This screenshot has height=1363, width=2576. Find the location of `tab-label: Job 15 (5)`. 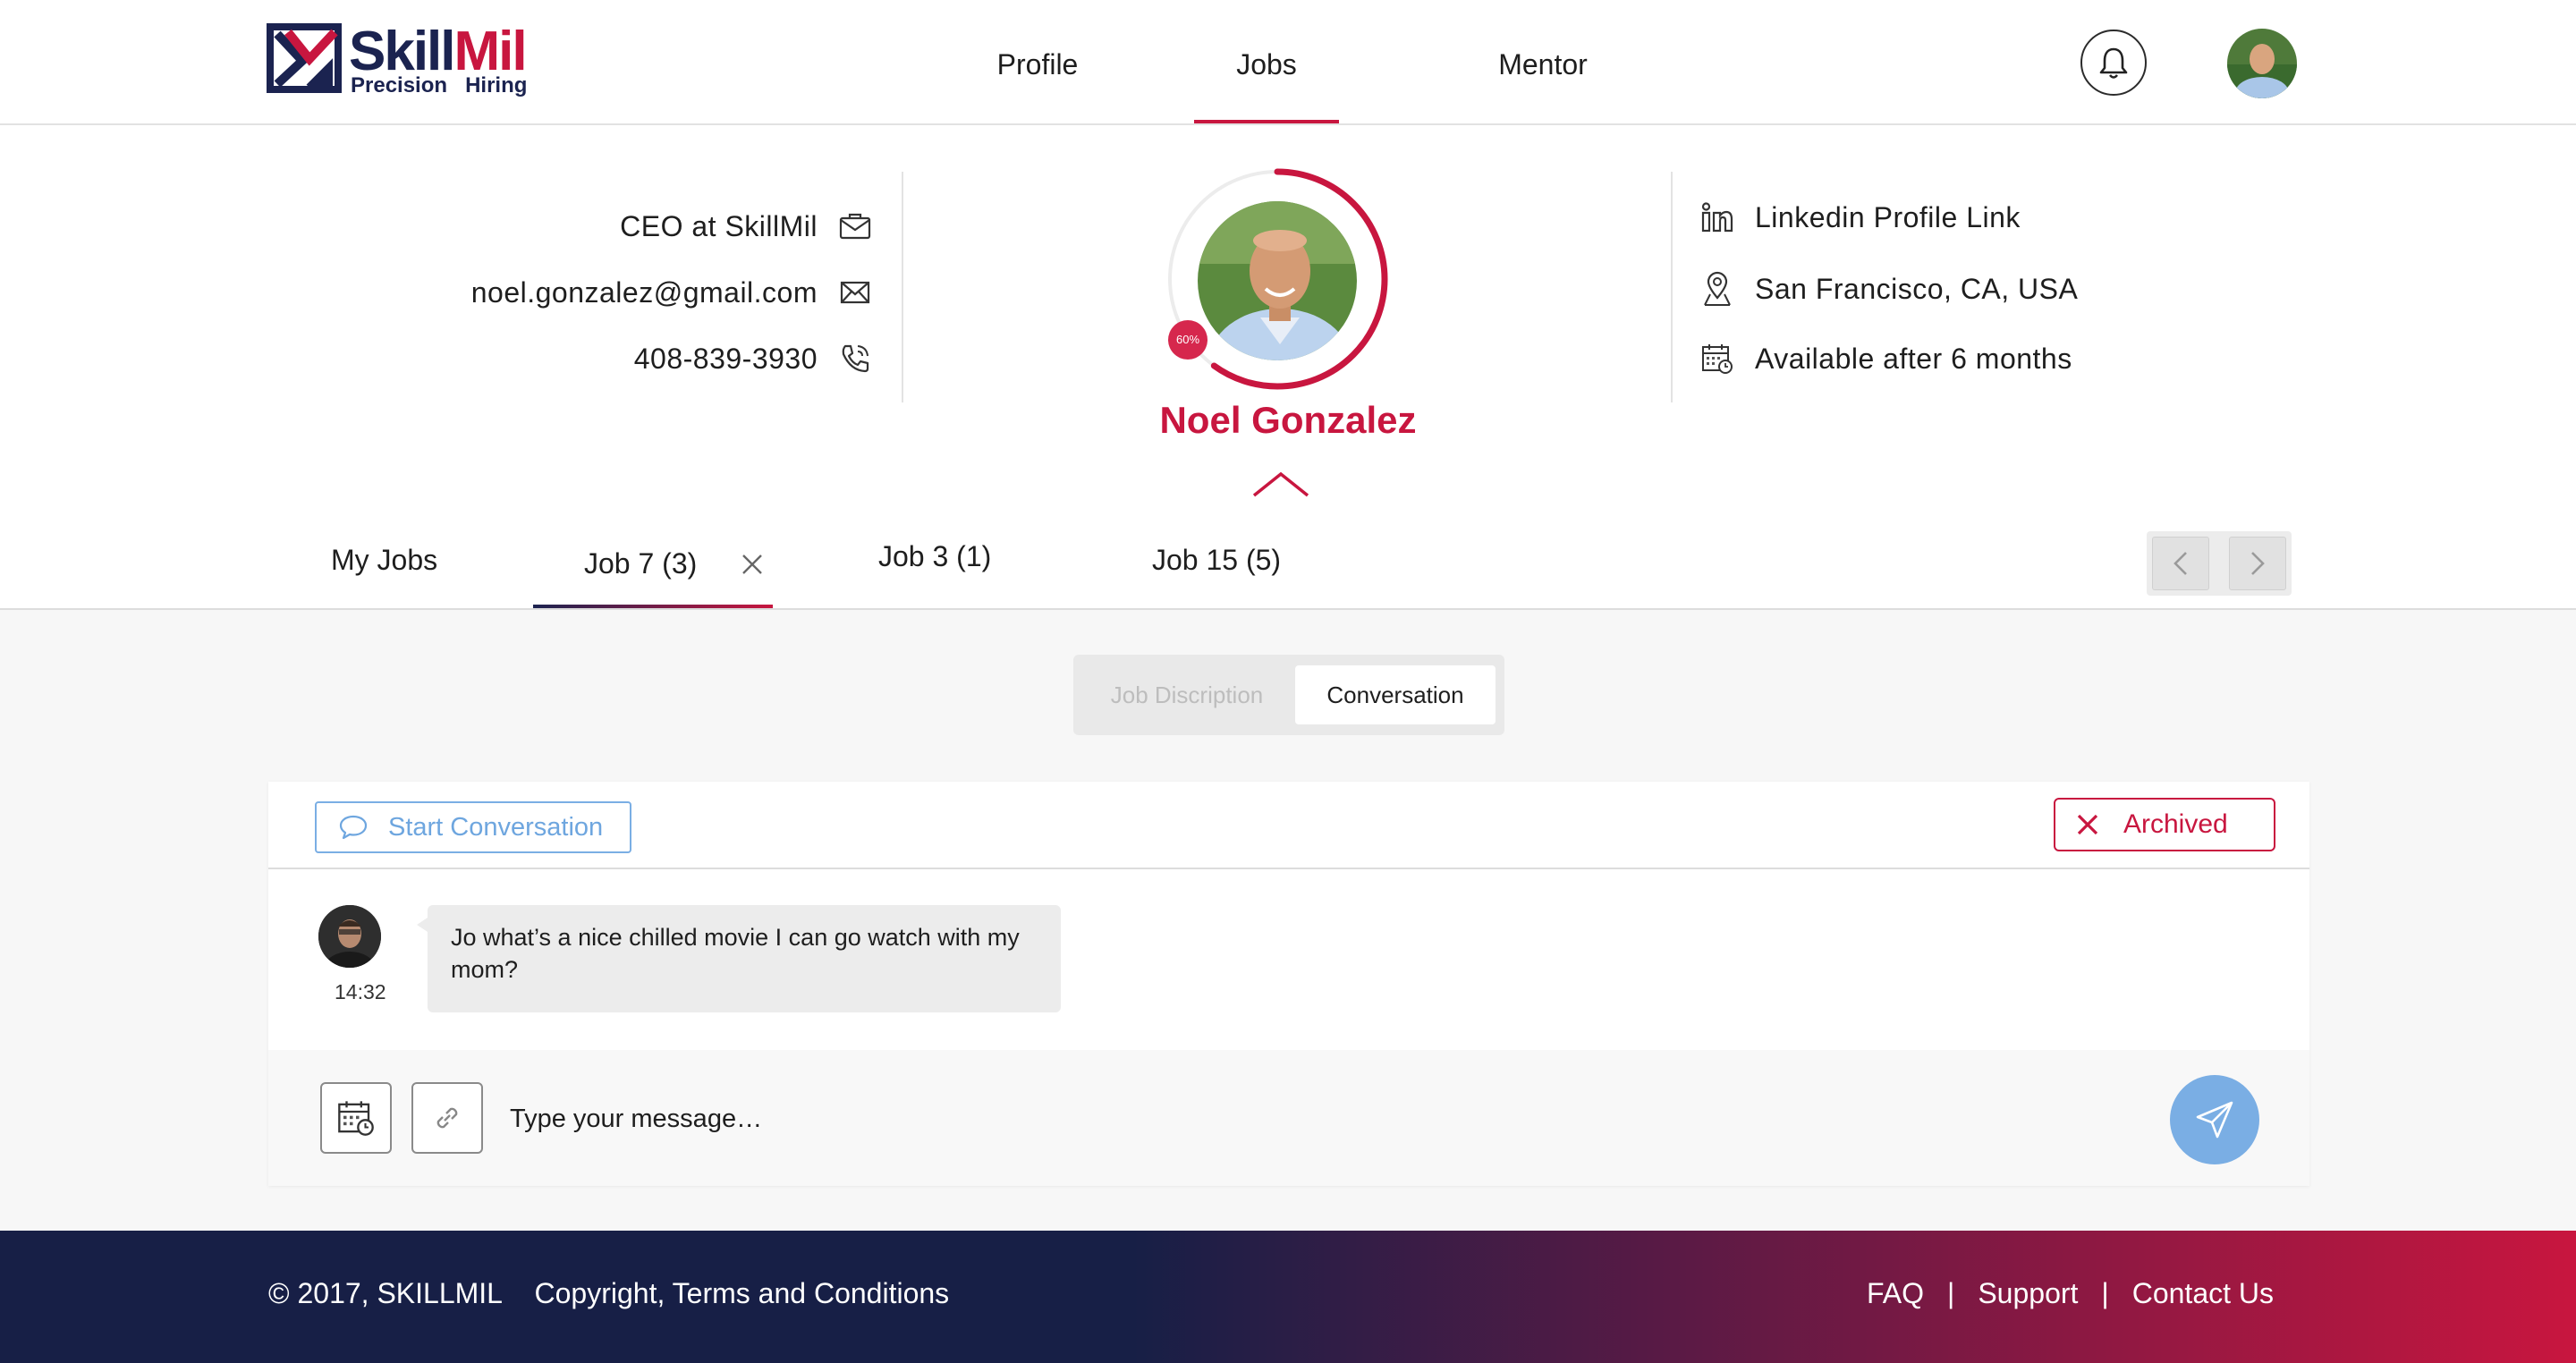

tab-label: Job 15 (5) is located at coordinates (1217, 560).